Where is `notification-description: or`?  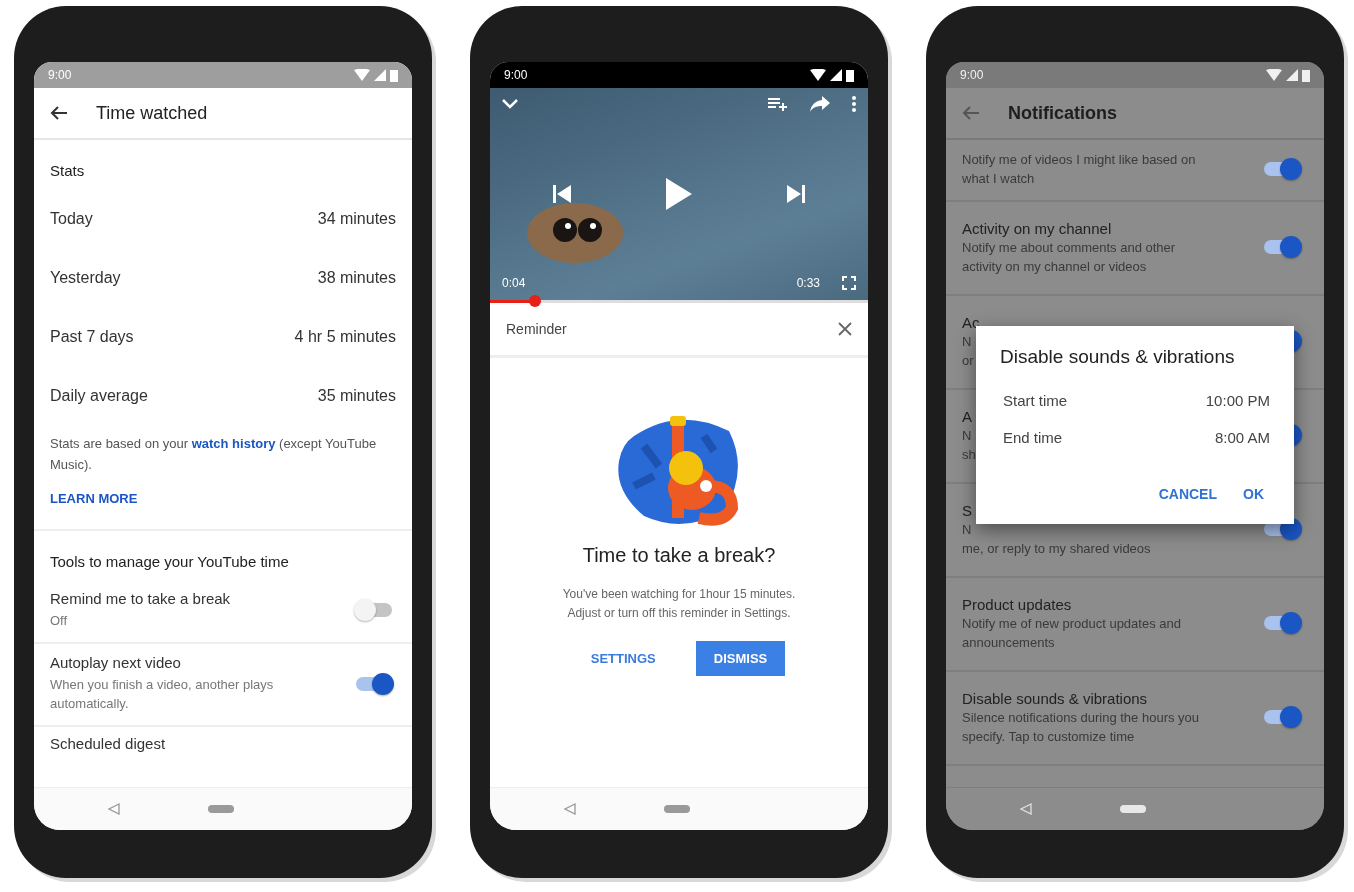 notification-description: or is located at coordinates (968, 360).